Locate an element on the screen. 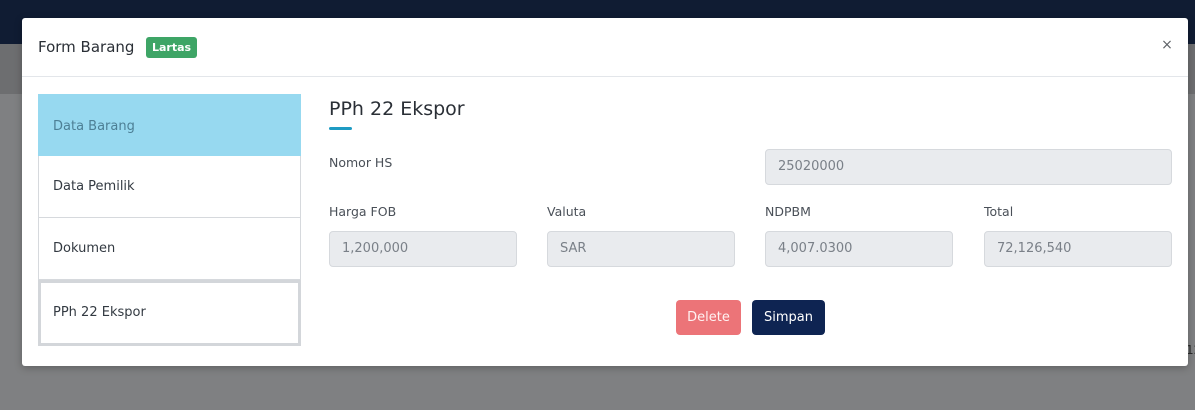 Image resolution: width=1195 pixels, height=410 pixels. modal-header: Form Barang Lartas × is located at coordinates (605, 47).